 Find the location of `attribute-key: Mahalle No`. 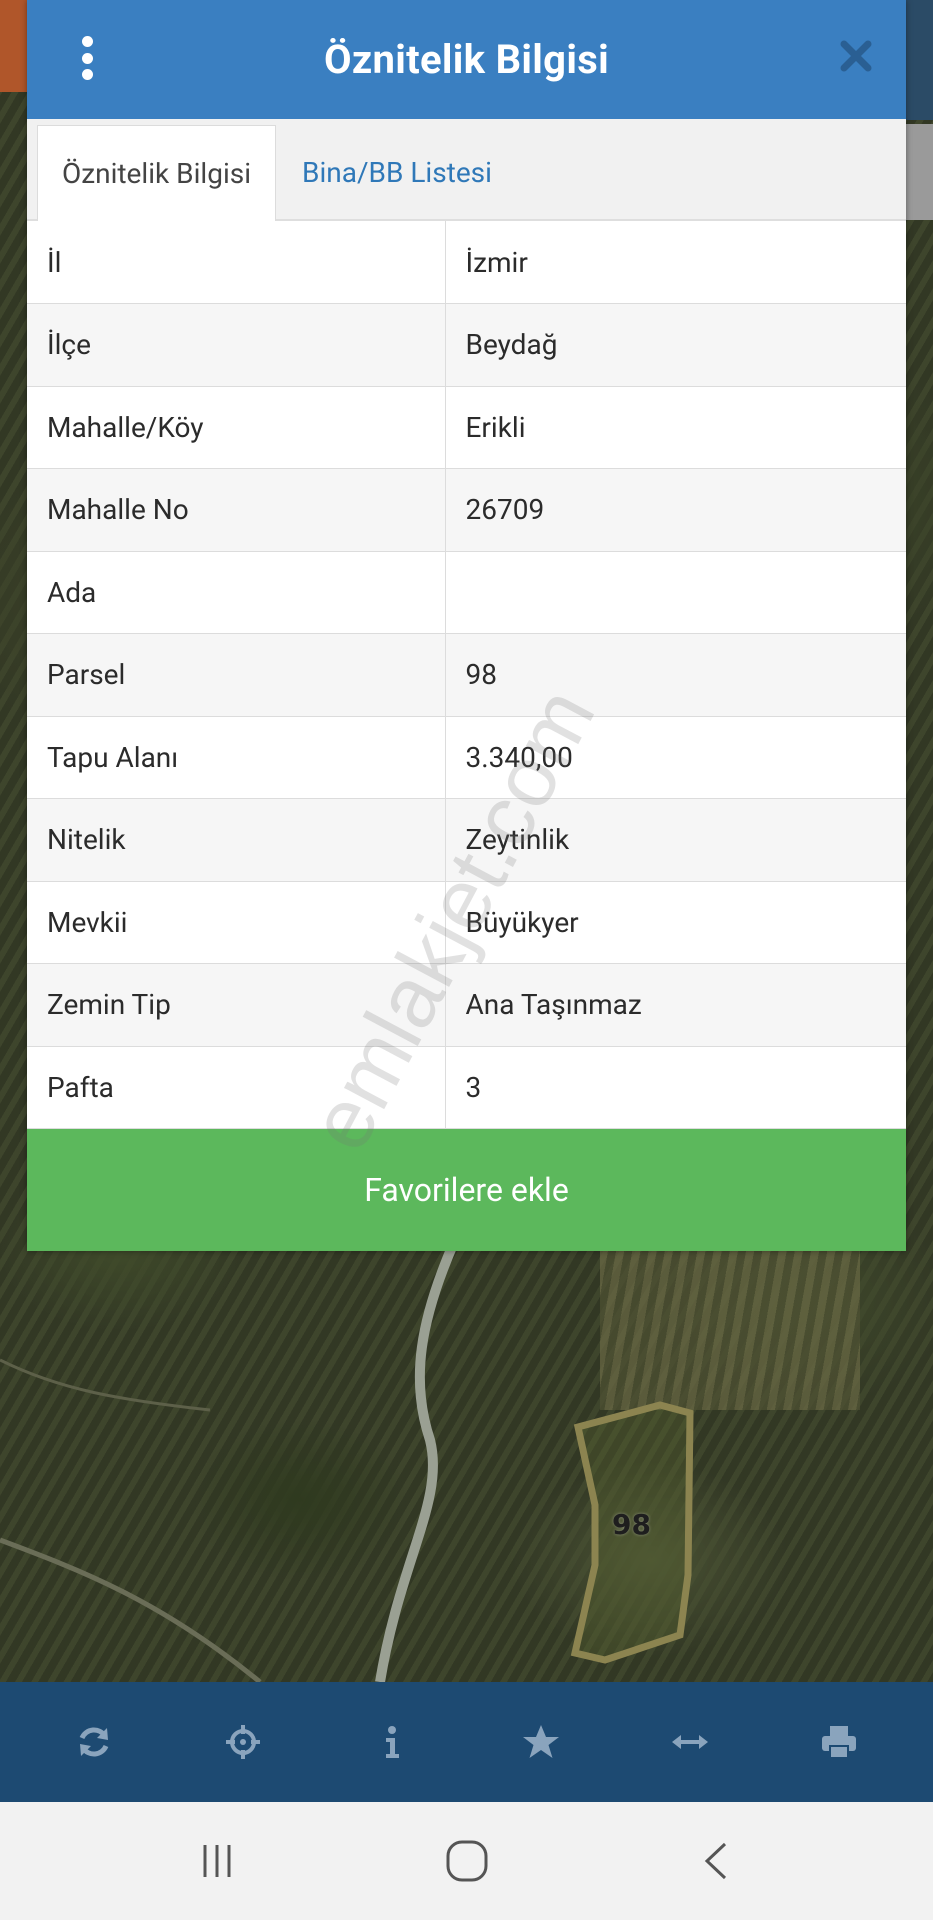

attribute-key: Mahalle No is located at coordinates (236, 510).